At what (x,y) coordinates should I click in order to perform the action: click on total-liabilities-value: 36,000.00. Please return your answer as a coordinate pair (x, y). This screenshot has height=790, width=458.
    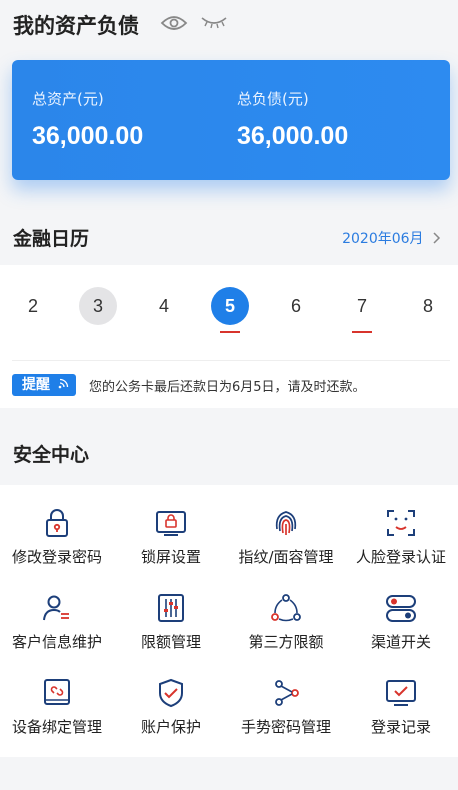
    Looking at the image, I should click on (293, 136).